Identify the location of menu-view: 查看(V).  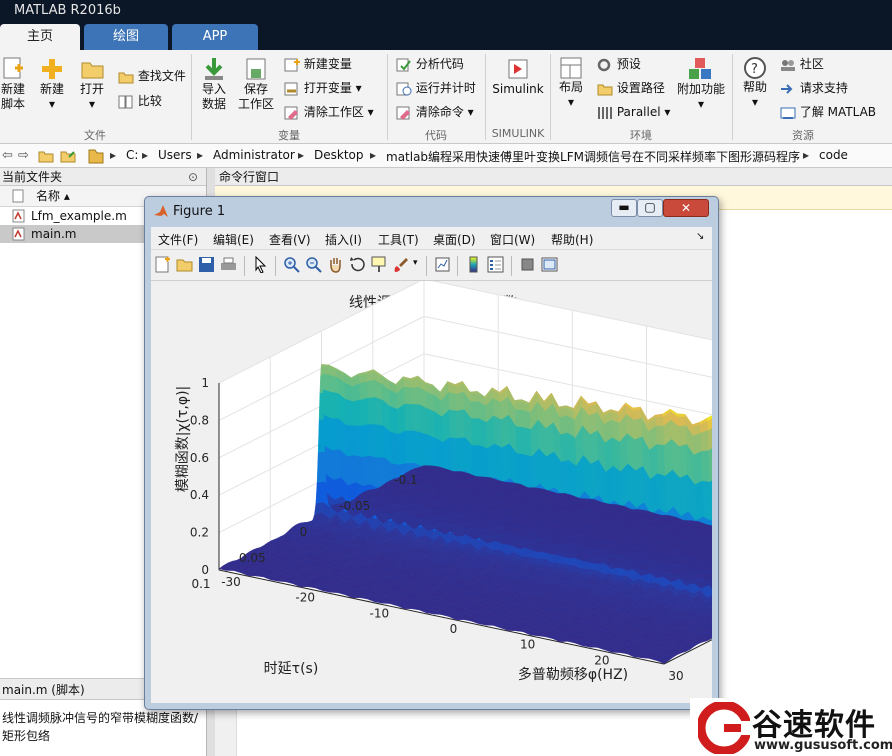
(290, 239).